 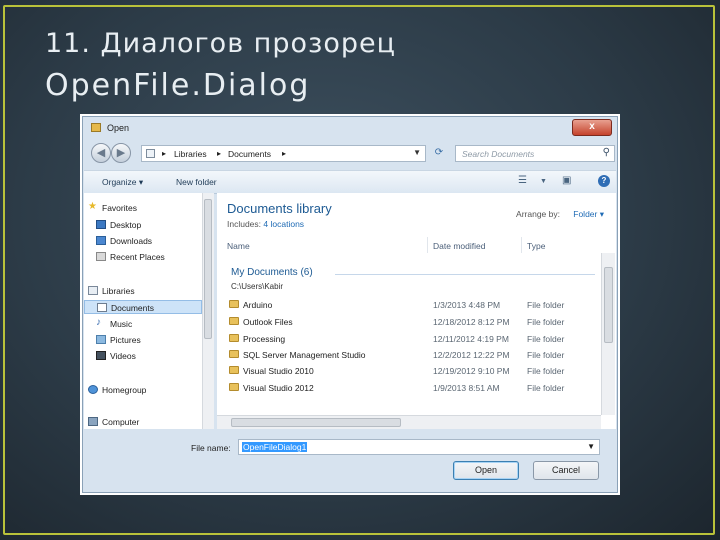 I want to click on breadcrumb-documents: Documents, so click(x=249, y=154).